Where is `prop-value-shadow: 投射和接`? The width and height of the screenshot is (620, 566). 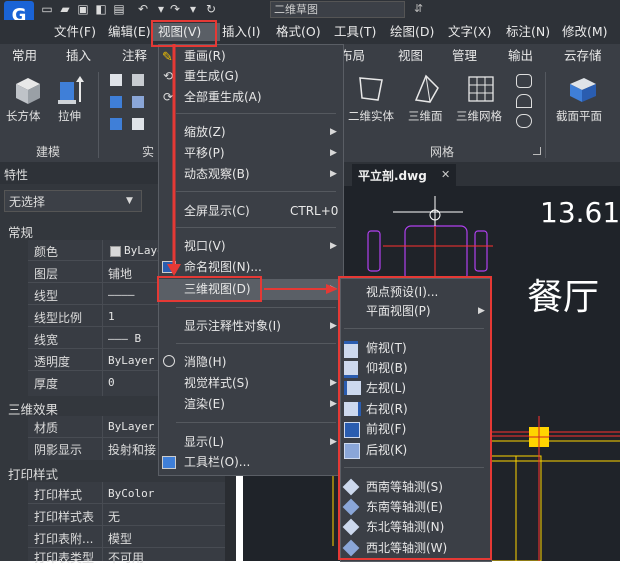
prop-value-shadow: 投射和接 is located at coordinates (132, 449).